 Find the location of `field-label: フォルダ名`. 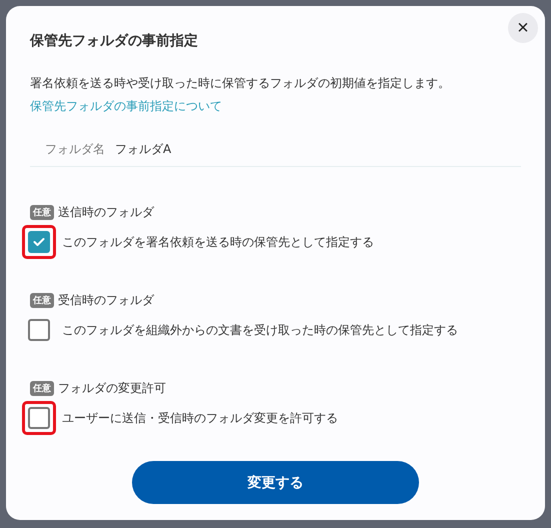

field-label: フォルダ名 is located at coordinates (75, 149).